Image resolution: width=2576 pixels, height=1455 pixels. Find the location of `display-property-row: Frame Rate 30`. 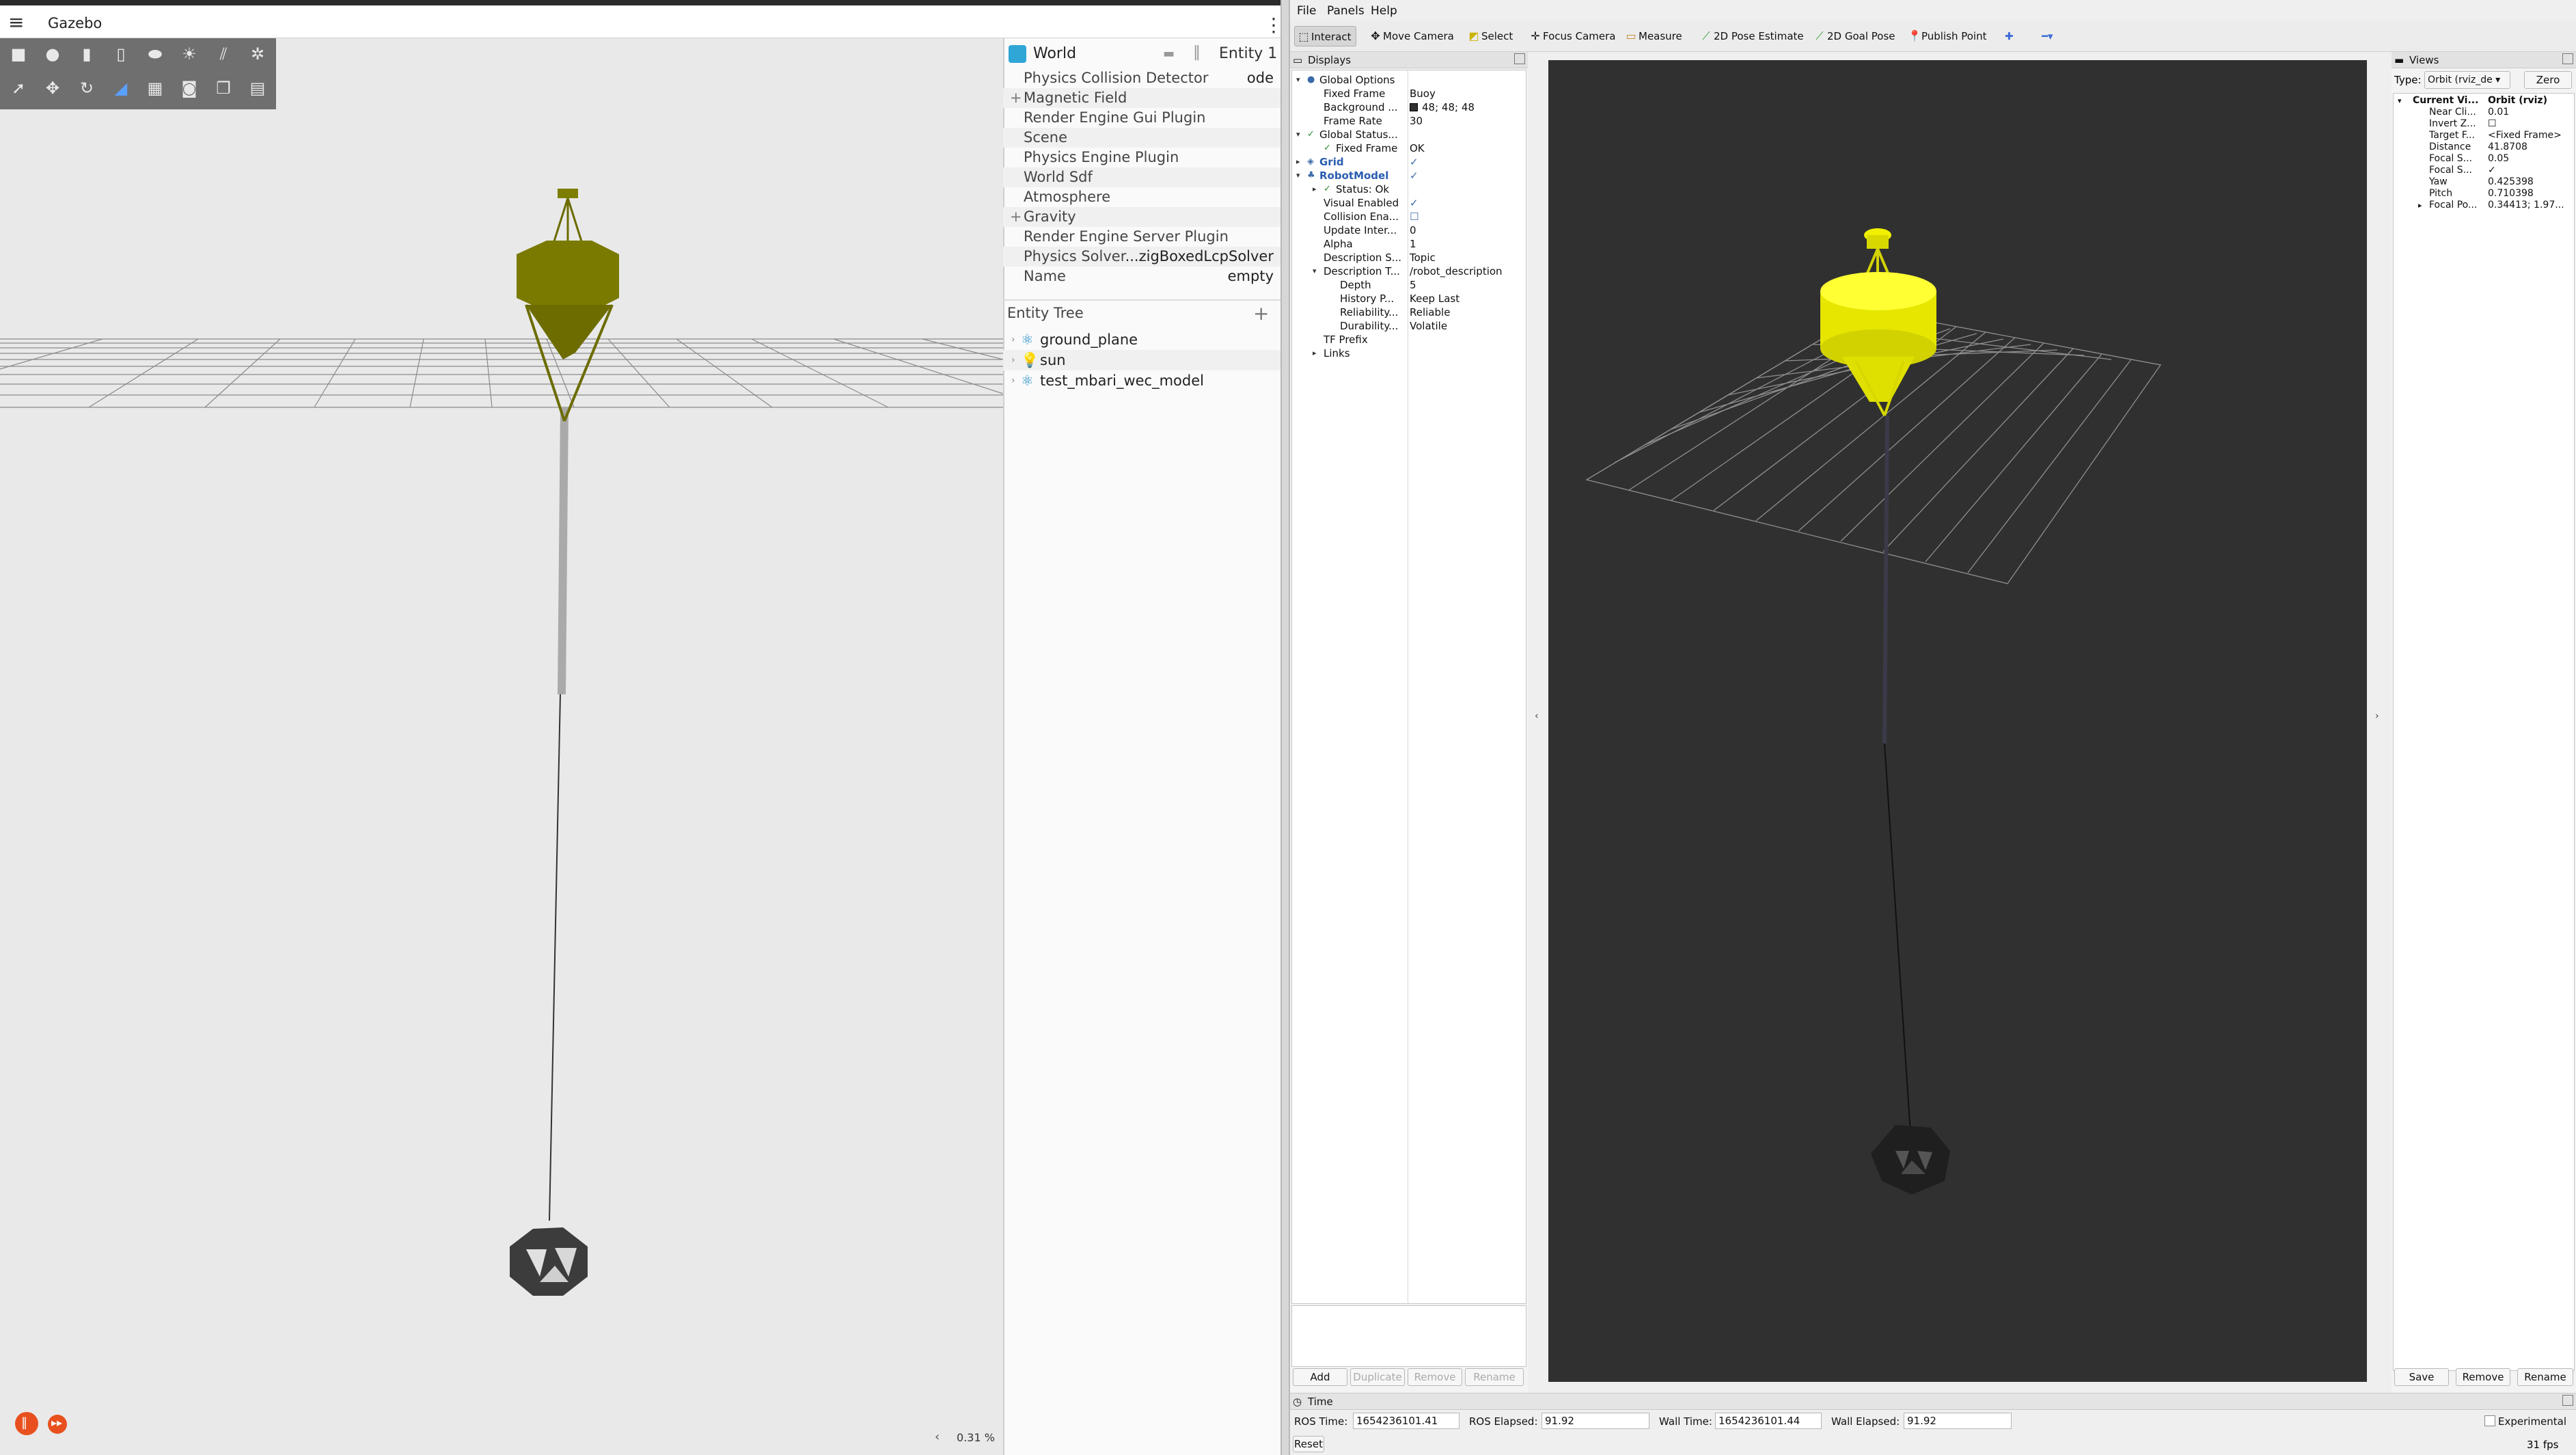

display-property-row: Frame Rate 30 is located at coordinates (1409, 121).